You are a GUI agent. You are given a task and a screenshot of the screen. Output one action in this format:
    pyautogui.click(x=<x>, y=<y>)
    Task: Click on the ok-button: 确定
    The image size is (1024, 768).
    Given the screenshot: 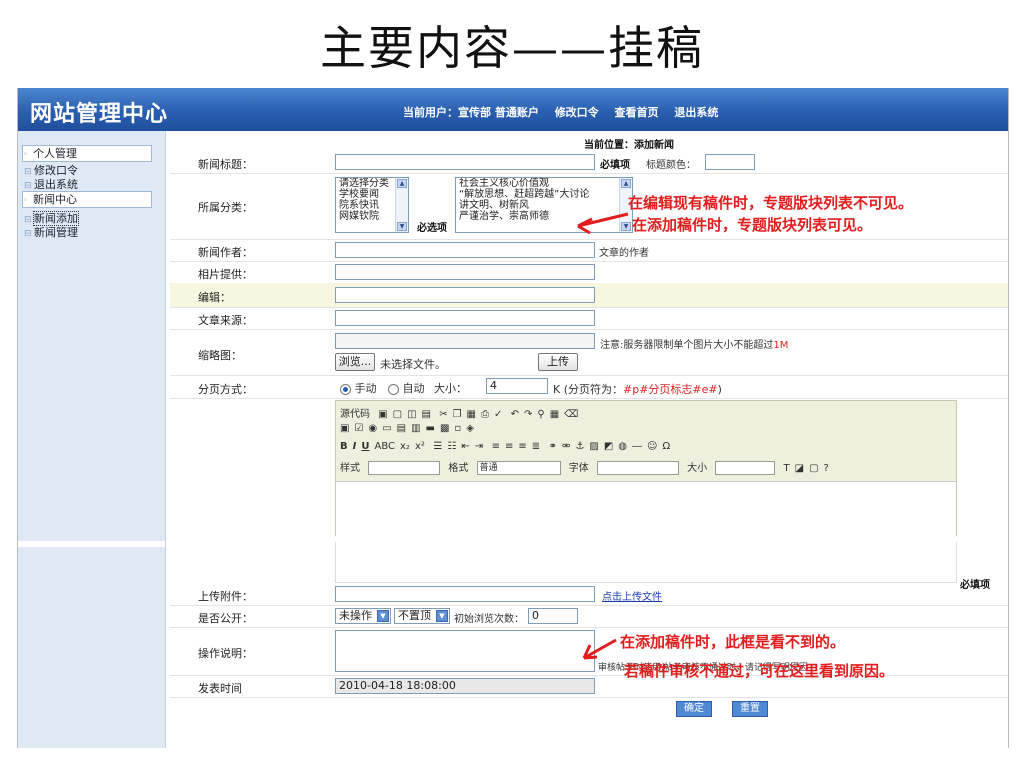 What is the action you would take?
    pyautogui.click(x=694, y=709)
    